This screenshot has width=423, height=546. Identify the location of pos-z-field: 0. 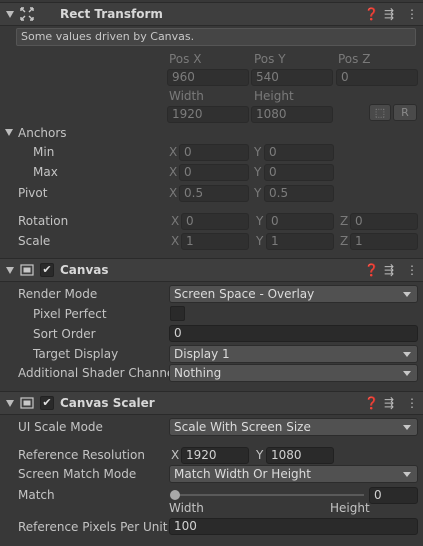
(377, 77).